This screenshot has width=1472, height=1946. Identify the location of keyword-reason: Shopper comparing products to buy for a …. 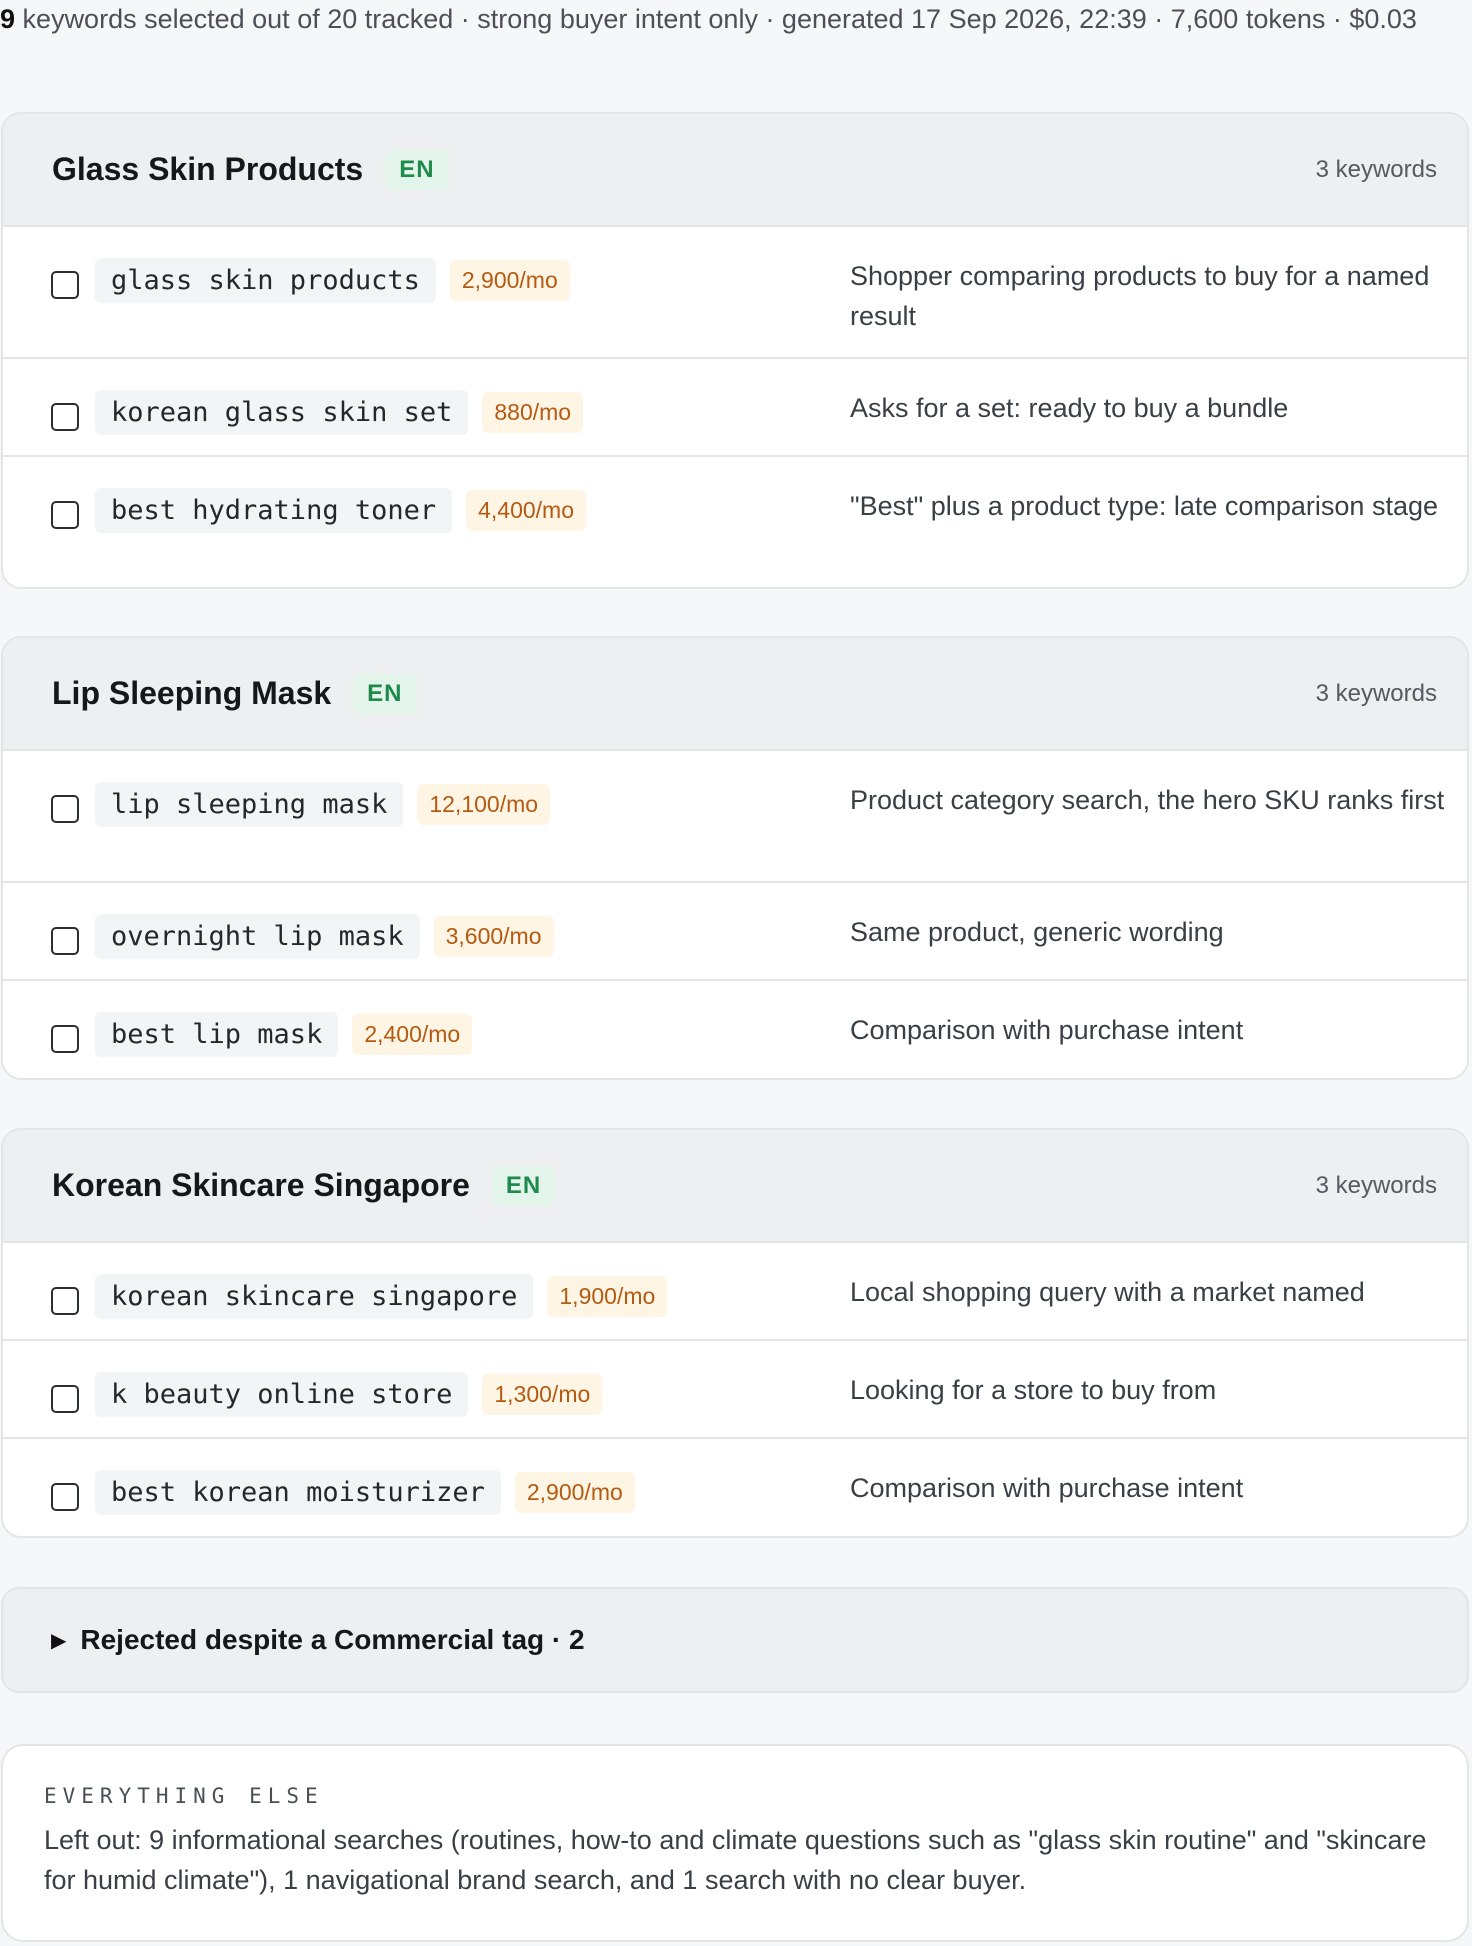
(1140, 296).